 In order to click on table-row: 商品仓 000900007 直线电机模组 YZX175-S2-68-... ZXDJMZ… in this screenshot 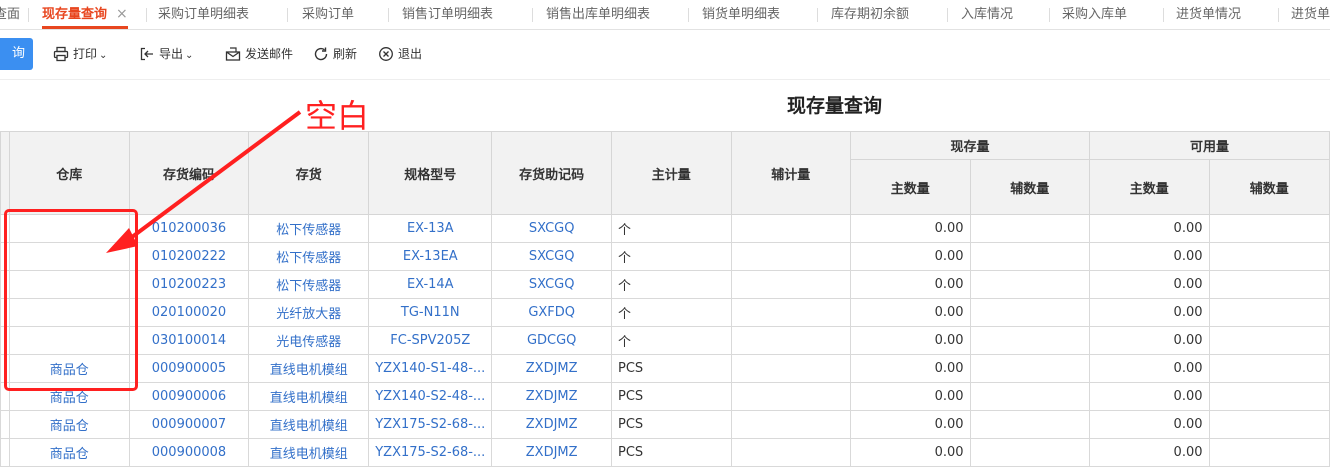, I will do `click(665, 424)`.